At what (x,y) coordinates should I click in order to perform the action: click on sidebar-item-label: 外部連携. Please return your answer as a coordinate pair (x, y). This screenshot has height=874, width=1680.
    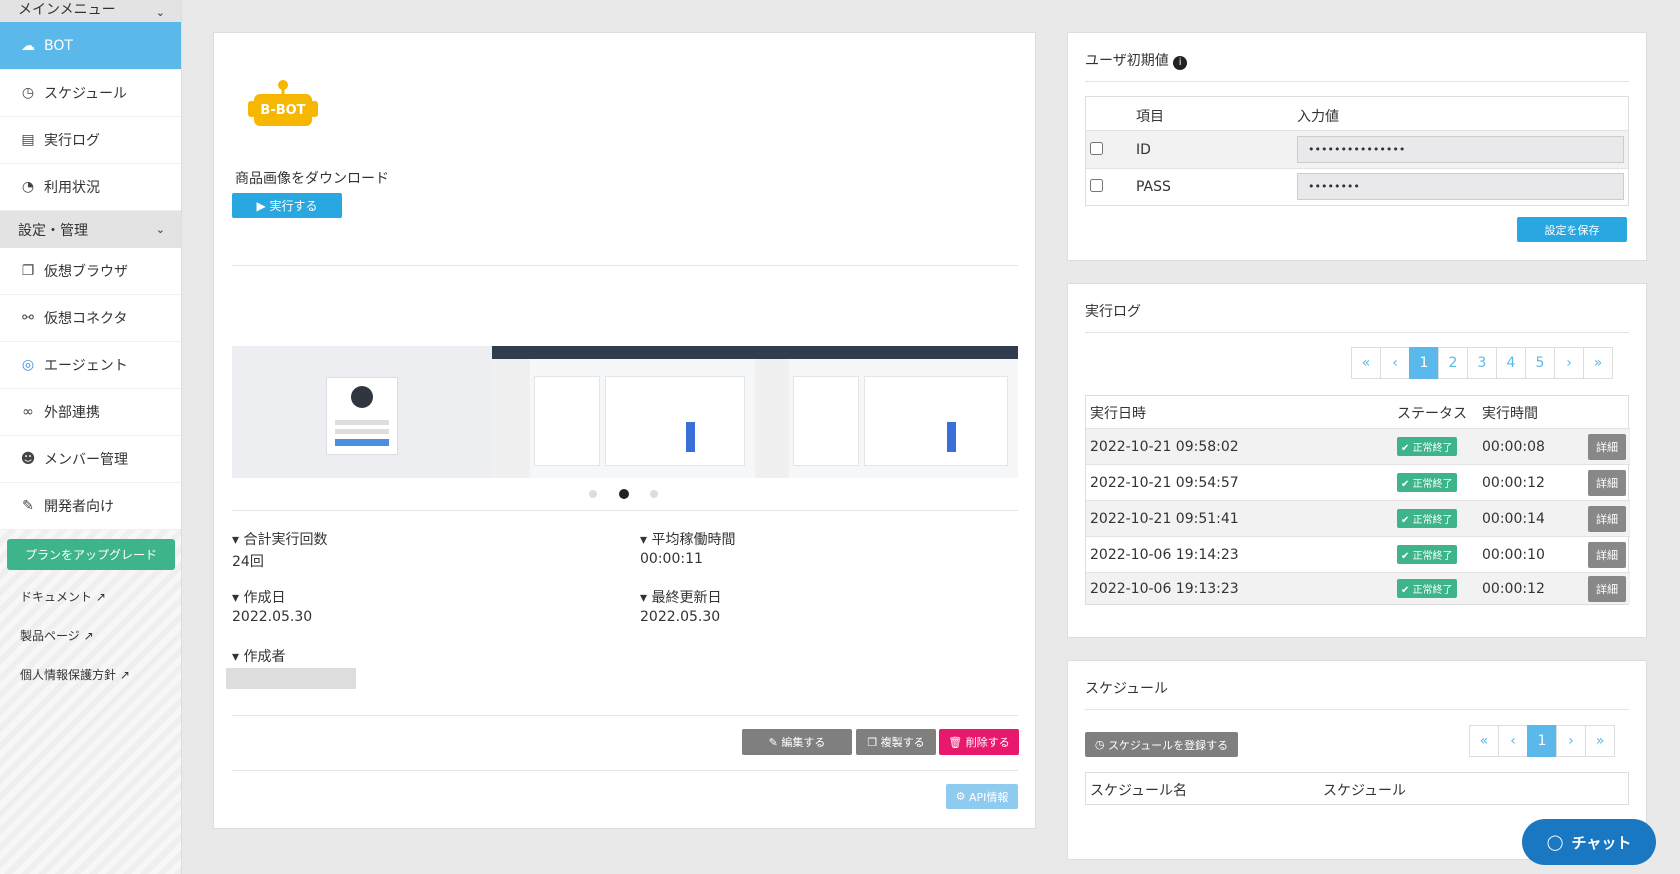
    Looking at the image, I should click on (72, 413).